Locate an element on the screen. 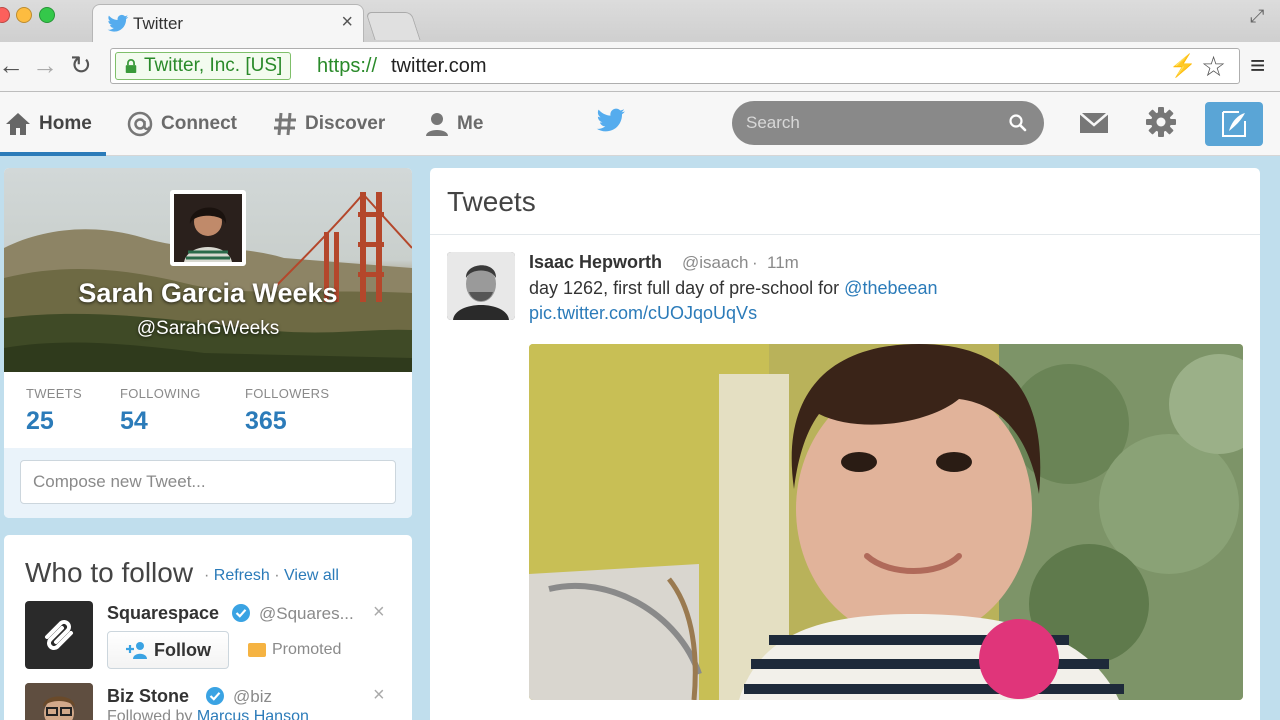 This screenshot has height=720, width=1280. at-sign-icon is located at coordinates (140, 124).